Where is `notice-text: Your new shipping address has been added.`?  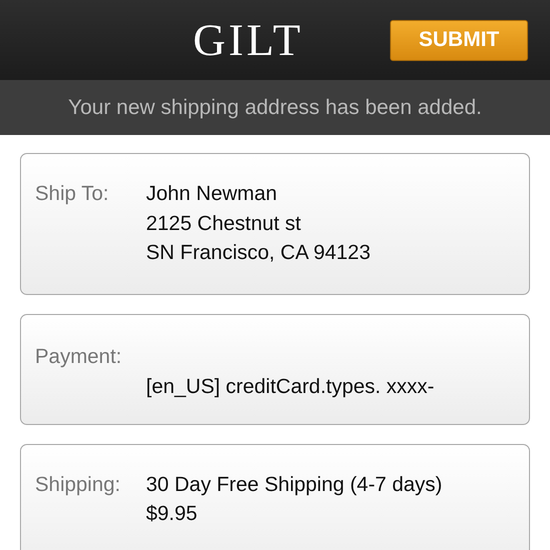
notice-text: Your new shipping address has been added. is located at coordinates (275, 108).